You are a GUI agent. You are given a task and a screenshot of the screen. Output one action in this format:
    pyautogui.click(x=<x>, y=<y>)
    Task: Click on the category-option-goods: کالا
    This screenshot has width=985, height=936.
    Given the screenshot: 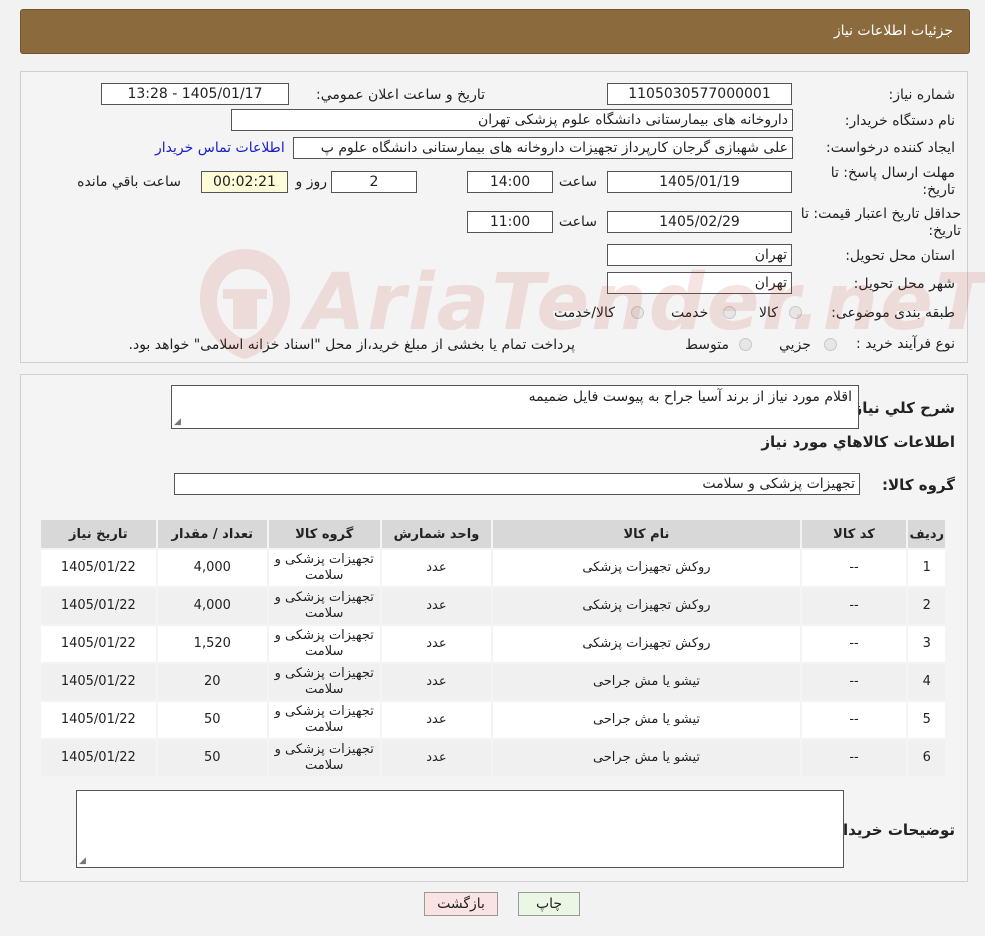 What is the action you would take?
    pyautogui.click(x=768, y=313)
    